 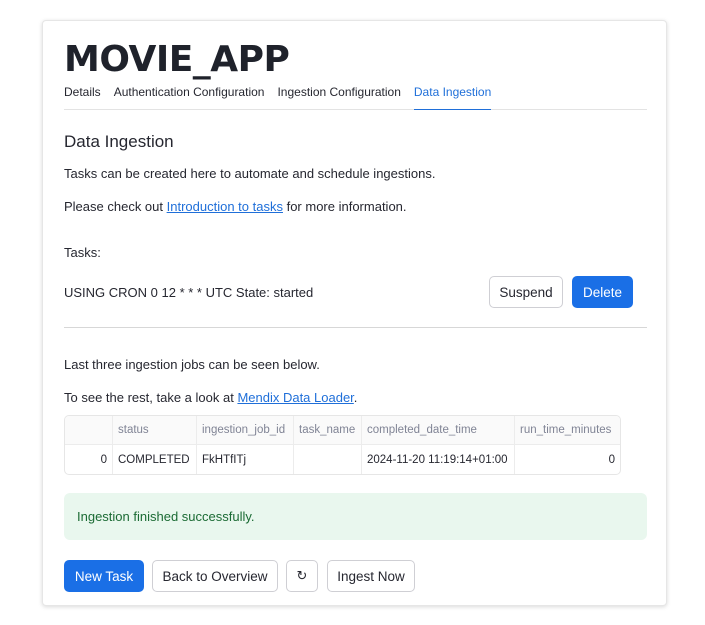 What do you see at coordinates (225, 206) in the screenshot?
I see `introduction-to-tasks-link: Introduction to tasks` at bounding box center [225, 206].